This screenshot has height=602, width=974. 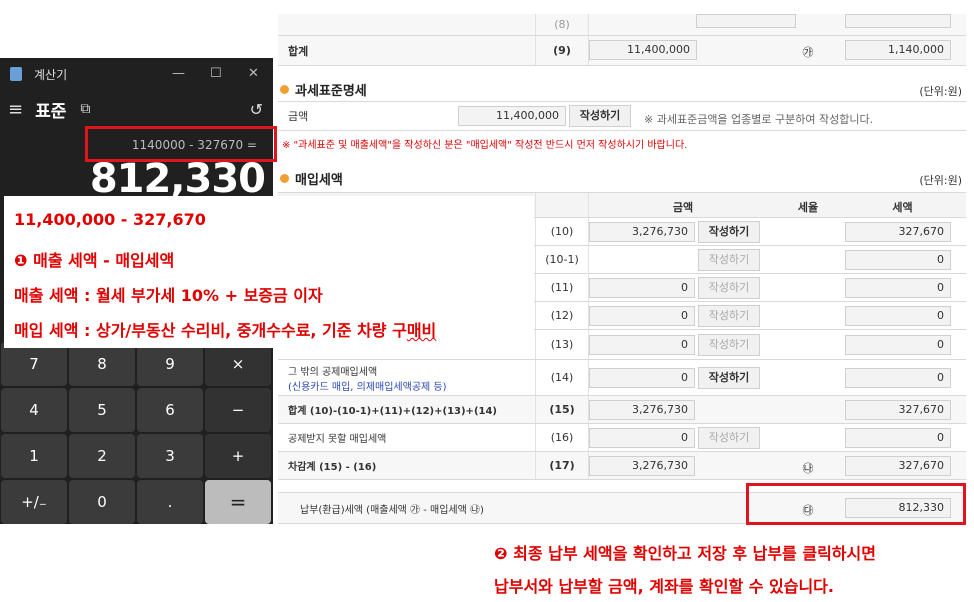 I want to click on sales-total-row: 합계 (9) 11,400,000 ㉮ 1,140,000, so click(x=622, y=51).